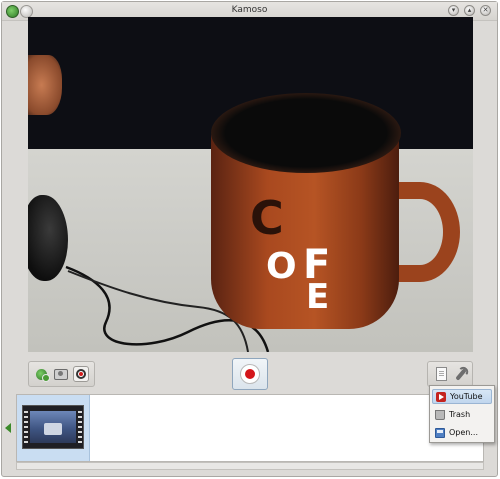 This screenshot has height=479, width=500. Describe the element at coordinates (250, 428) in the screenshot. I see `media-gallery` at that location.